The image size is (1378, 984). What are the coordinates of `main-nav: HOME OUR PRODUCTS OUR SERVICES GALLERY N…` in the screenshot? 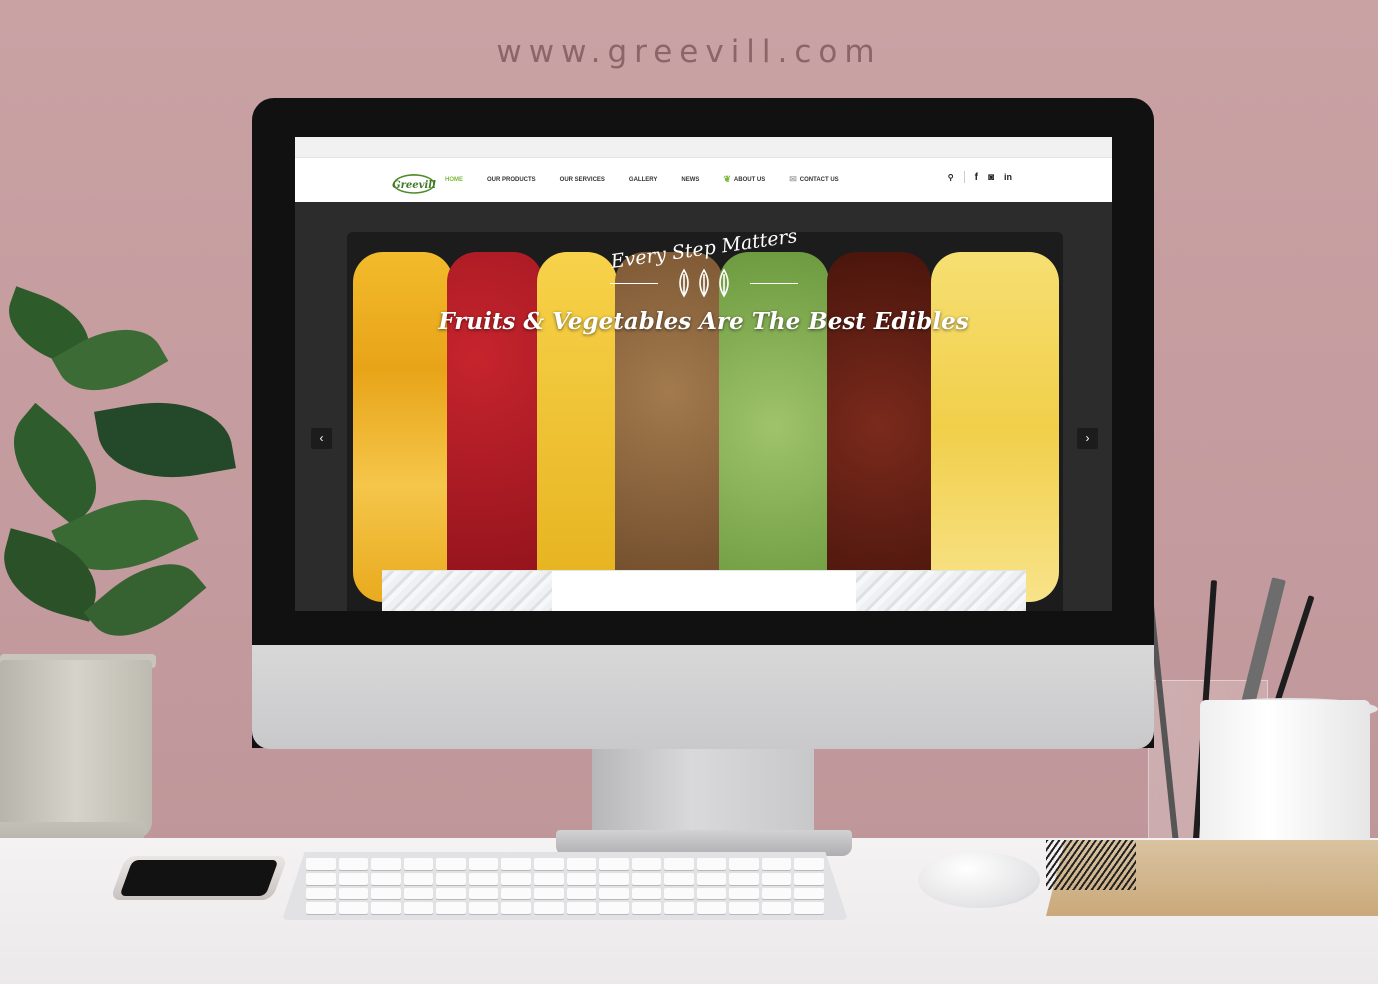 It's located at (654, 179).